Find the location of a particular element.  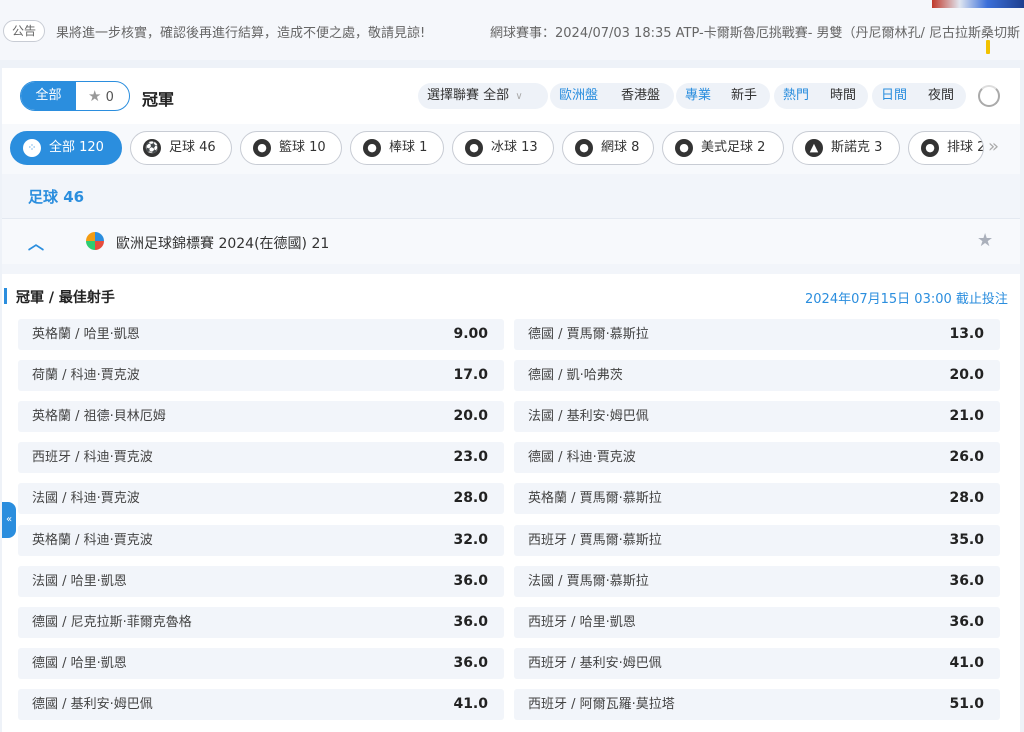

sport-chip-label: 排球 2 is located at coordinates (965, 147).